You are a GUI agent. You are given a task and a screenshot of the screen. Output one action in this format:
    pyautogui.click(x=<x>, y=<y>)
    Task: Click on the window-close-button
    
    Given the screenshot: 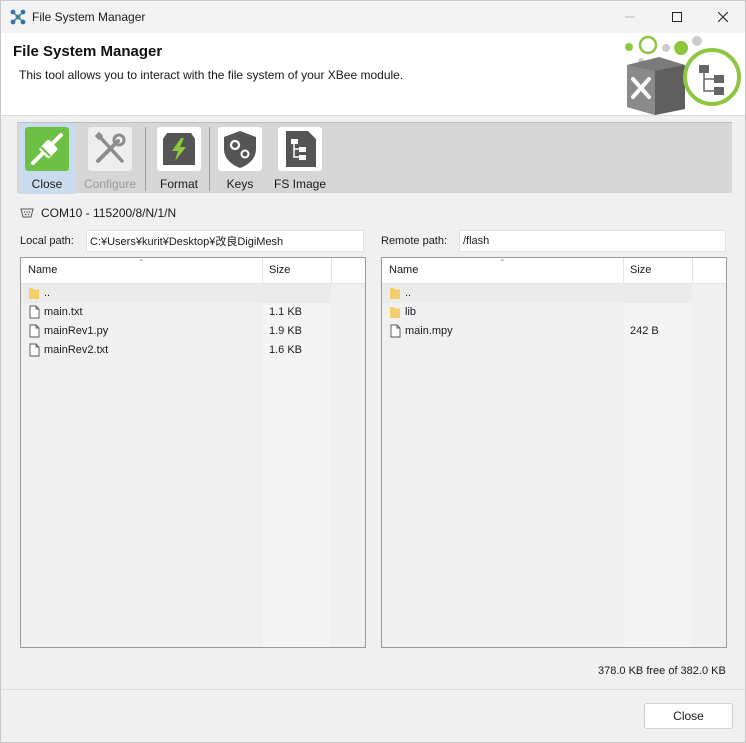 What is the action you would take?
    pyautogui.click(x=723, y=17)
    